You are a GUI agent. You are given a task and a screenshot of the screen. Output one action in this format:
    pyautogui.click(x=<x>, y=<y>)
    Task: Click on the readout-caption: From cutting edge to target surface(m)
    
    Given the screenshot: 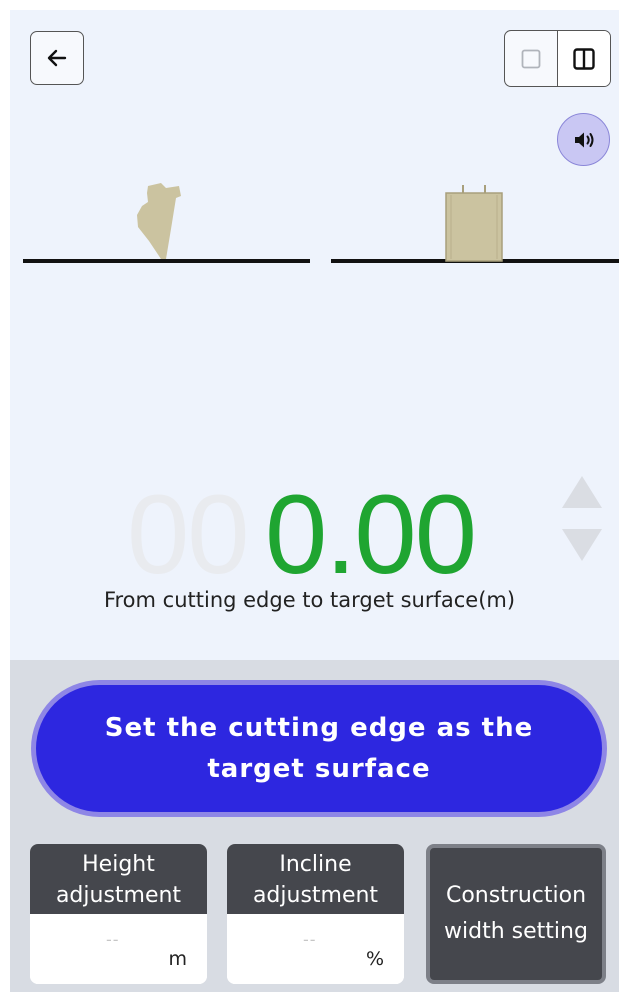 What is the action you would take?
    pyautogui.click(x=309, y=600)
    